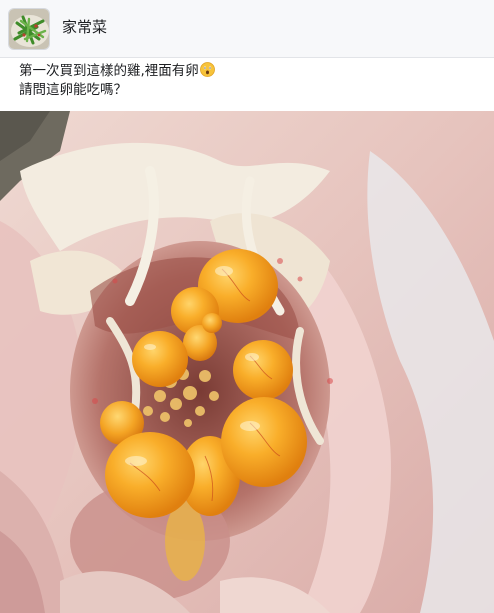  I want to click on post-text-line-1-text: 第一次買到這樣的雞,裡面有卵, so click(109, 71).